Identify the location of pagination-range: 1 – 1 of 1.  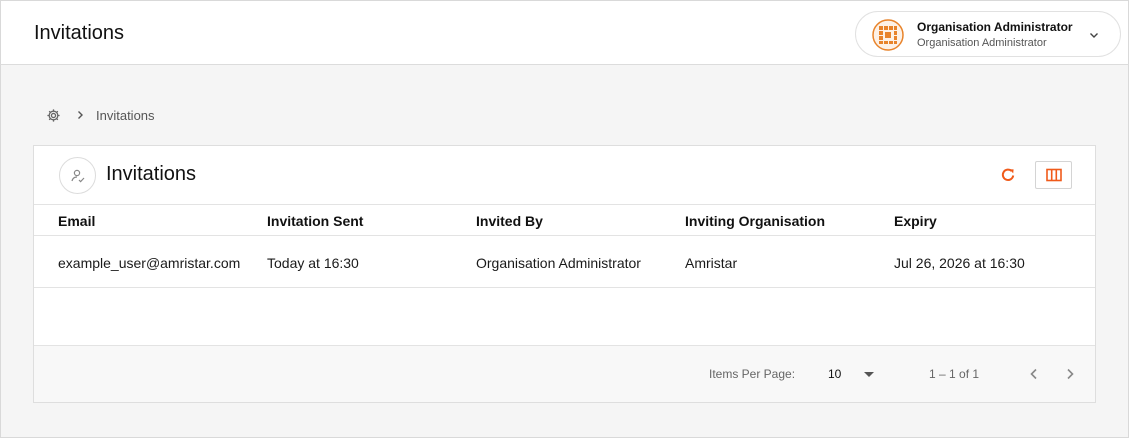
(954, 374).